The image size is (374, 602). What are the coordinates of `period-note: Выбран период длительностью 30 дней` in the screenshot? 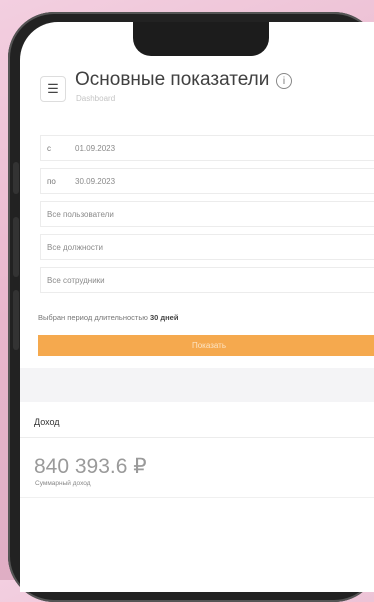 It's located at (108, 317).